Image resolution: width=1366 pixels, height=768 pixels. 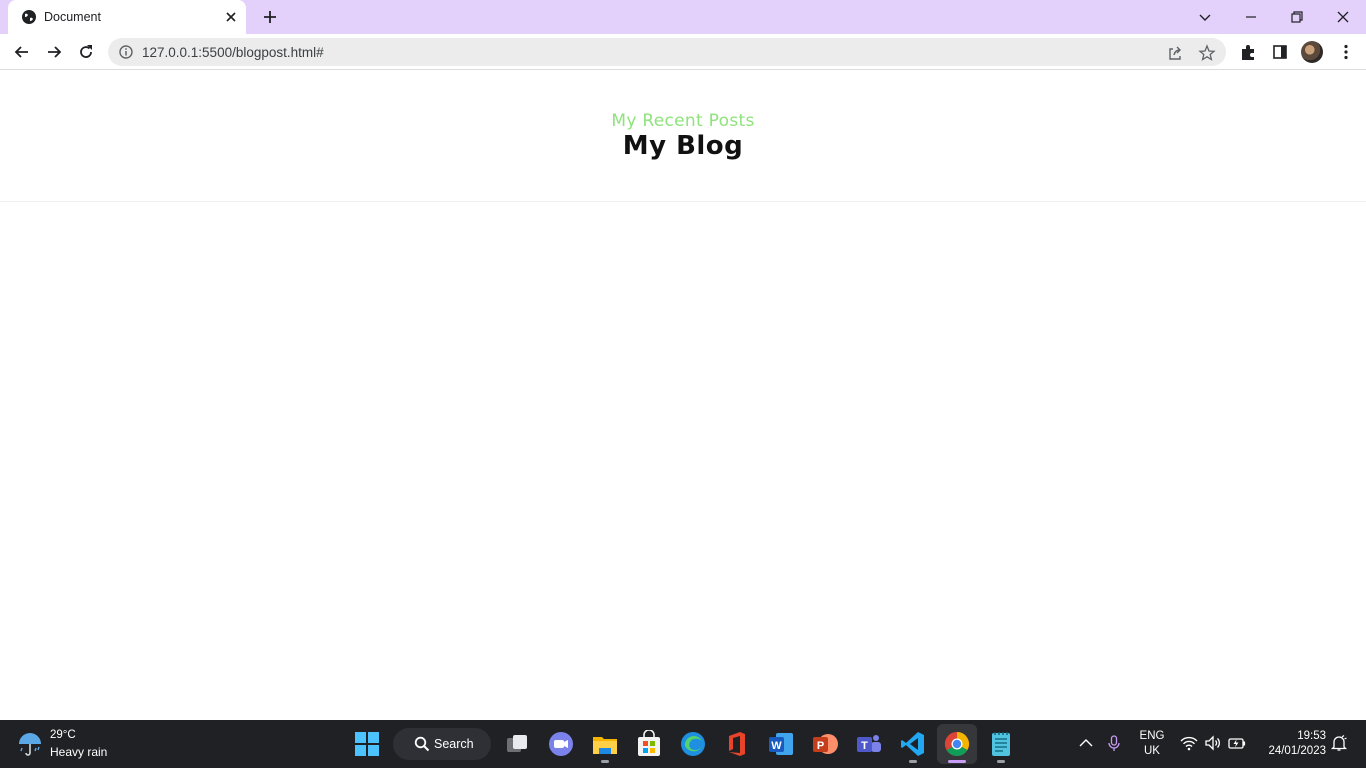 What do you see at coordinates (1207, 53) in the screenshot?
I see `bookmark-star-icon` at bounding box center [1207, 53].